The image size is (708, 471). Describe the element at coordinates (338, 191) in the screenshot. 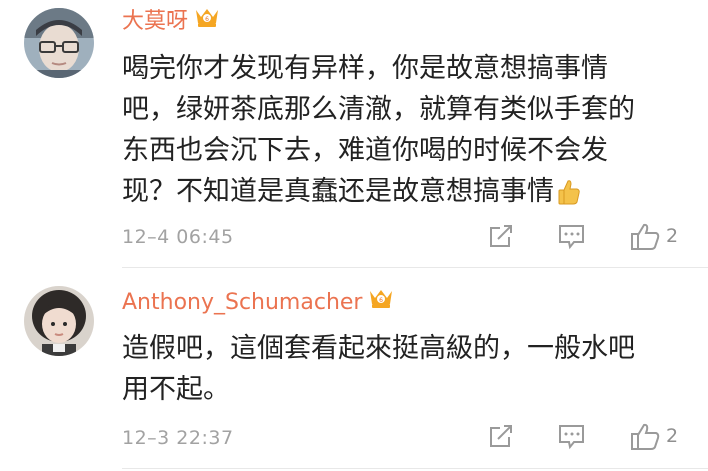

I see `comment-line-text: 现？不知道是真蠢还是故意想搞事情` at that location.